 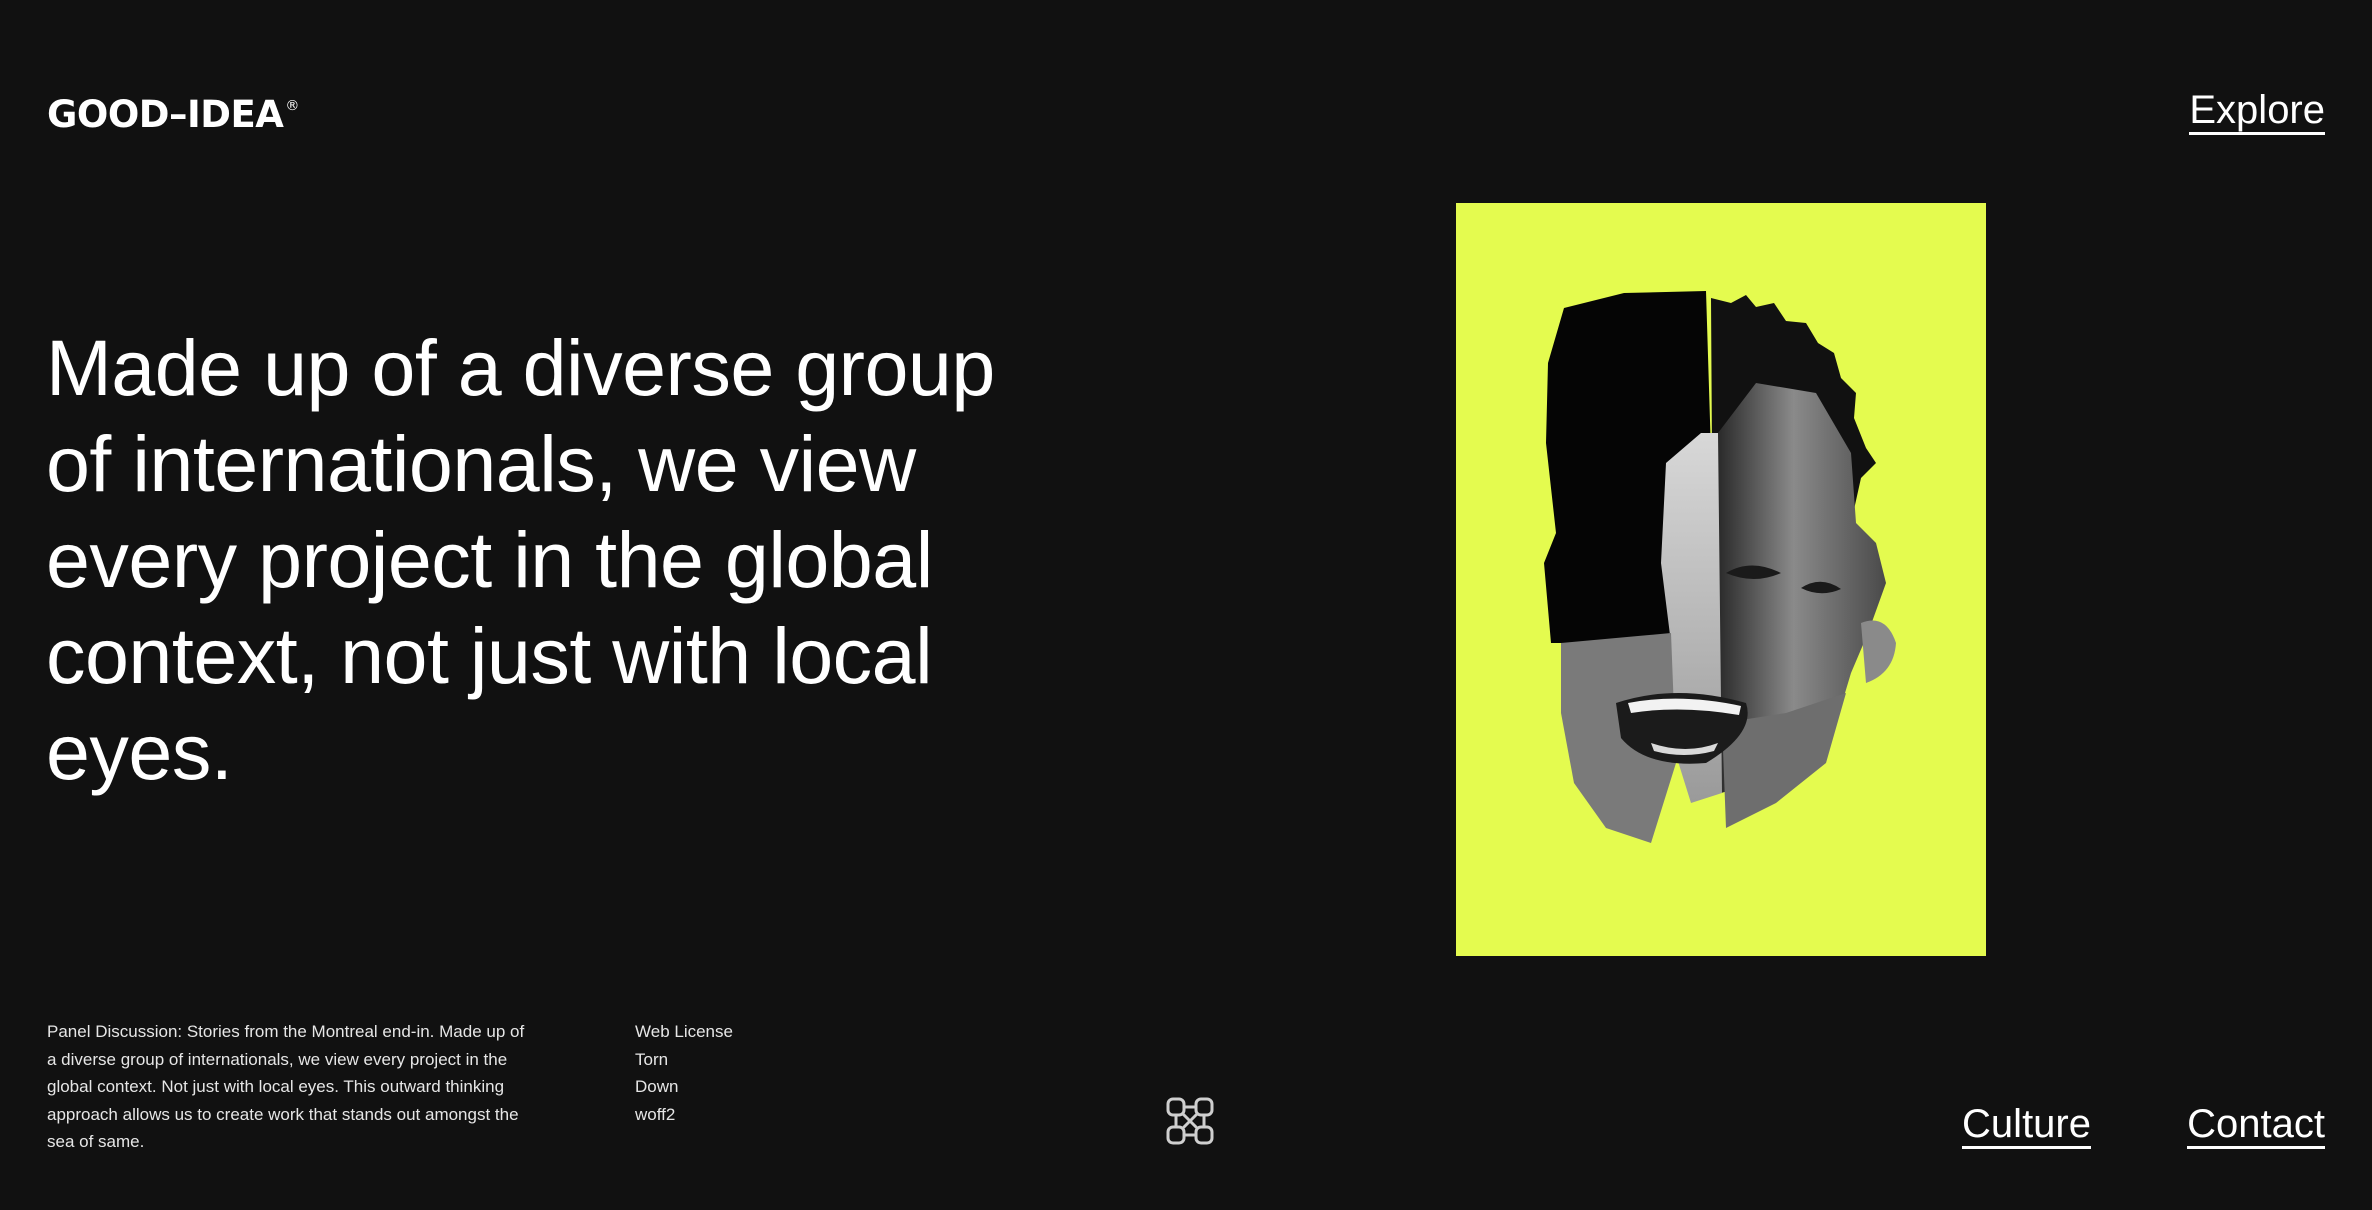 I want to click on meta-item: Web License, so click(x=684, y=1031).